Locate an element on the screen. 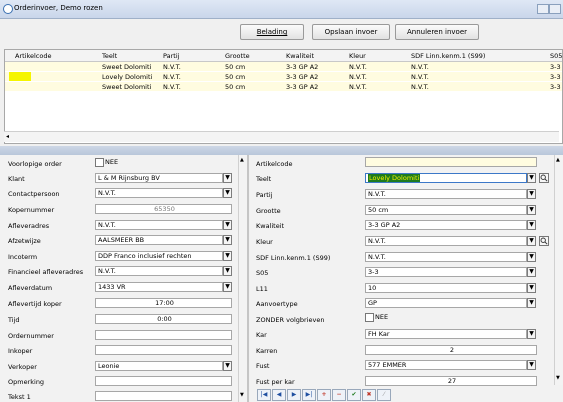  kar-label: Kar is located at coordinates (261, 335).